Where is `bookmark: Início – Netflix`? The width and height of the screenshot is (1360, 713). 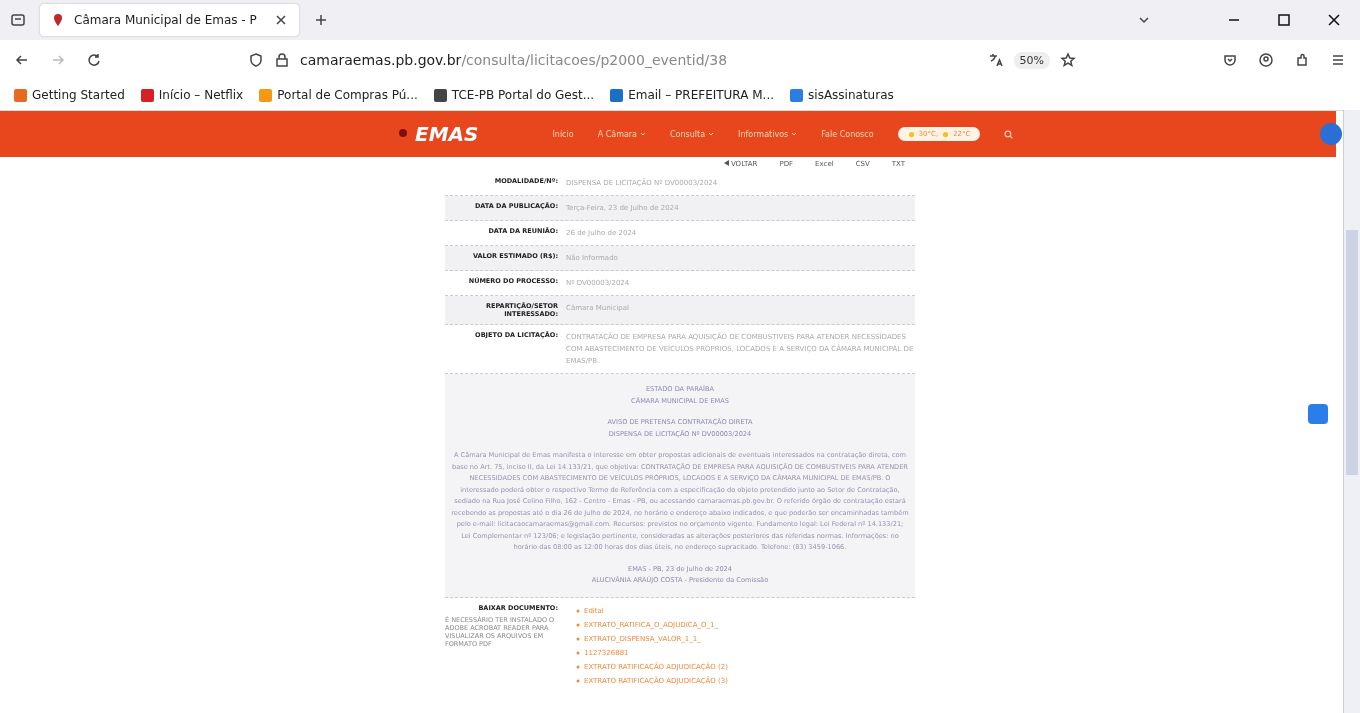 bookmark: Início – Netflix is located at coordinates (192, 95).